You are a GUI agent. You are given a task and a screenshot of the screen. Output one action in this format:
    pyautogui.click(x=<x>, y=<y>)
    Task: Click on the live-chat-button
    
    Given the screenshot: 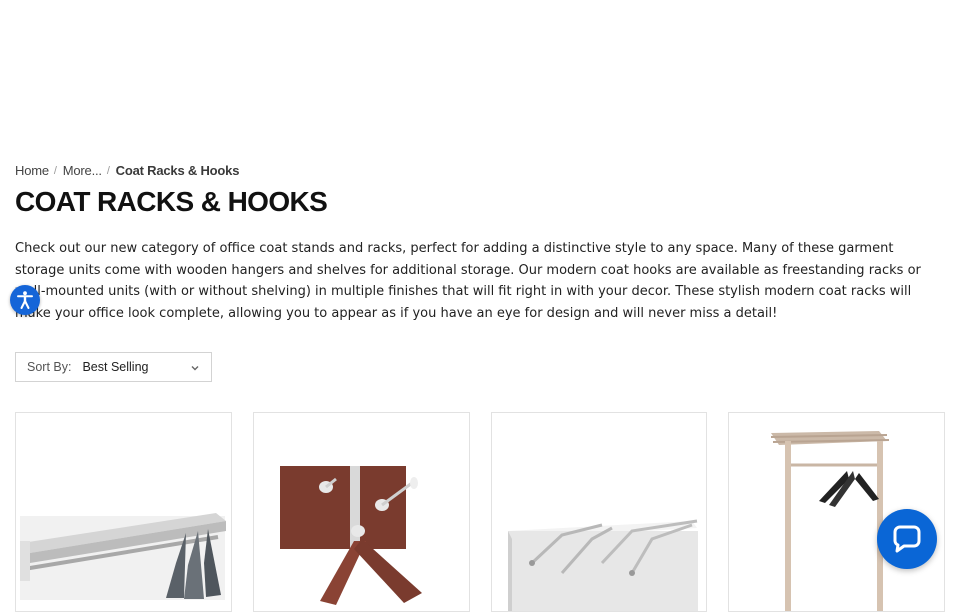 What is the action you would take?
    pyautogui.click(x=907, y=539)
    